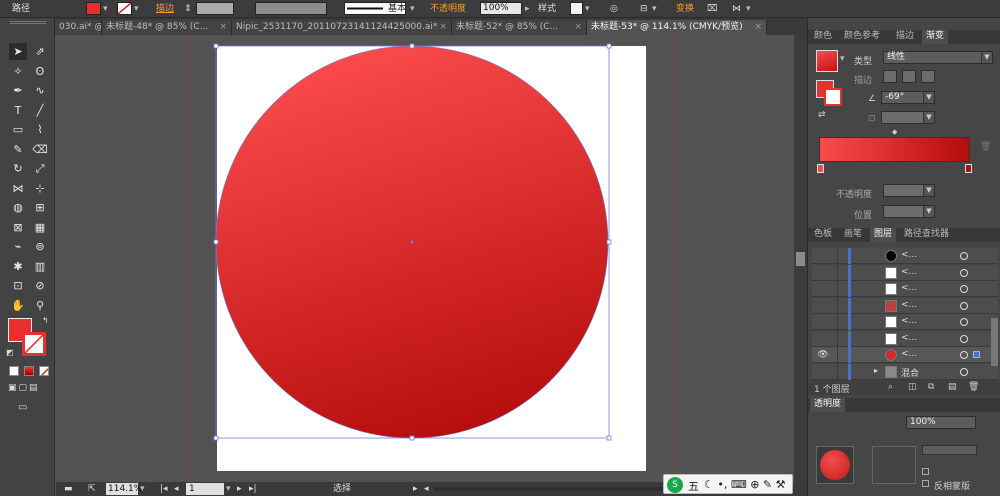  I want to click on new-sublayer-icon: ⧉, so click(931, 387).